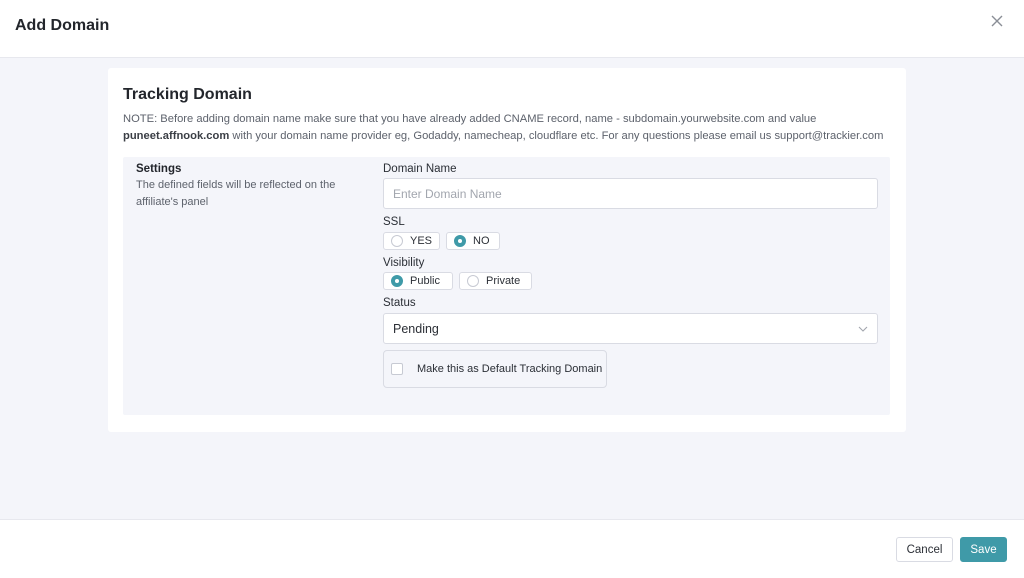 This screenshot has height=578, width=1024. I want to click on visibility-public-label: Public, so click(425, 281).